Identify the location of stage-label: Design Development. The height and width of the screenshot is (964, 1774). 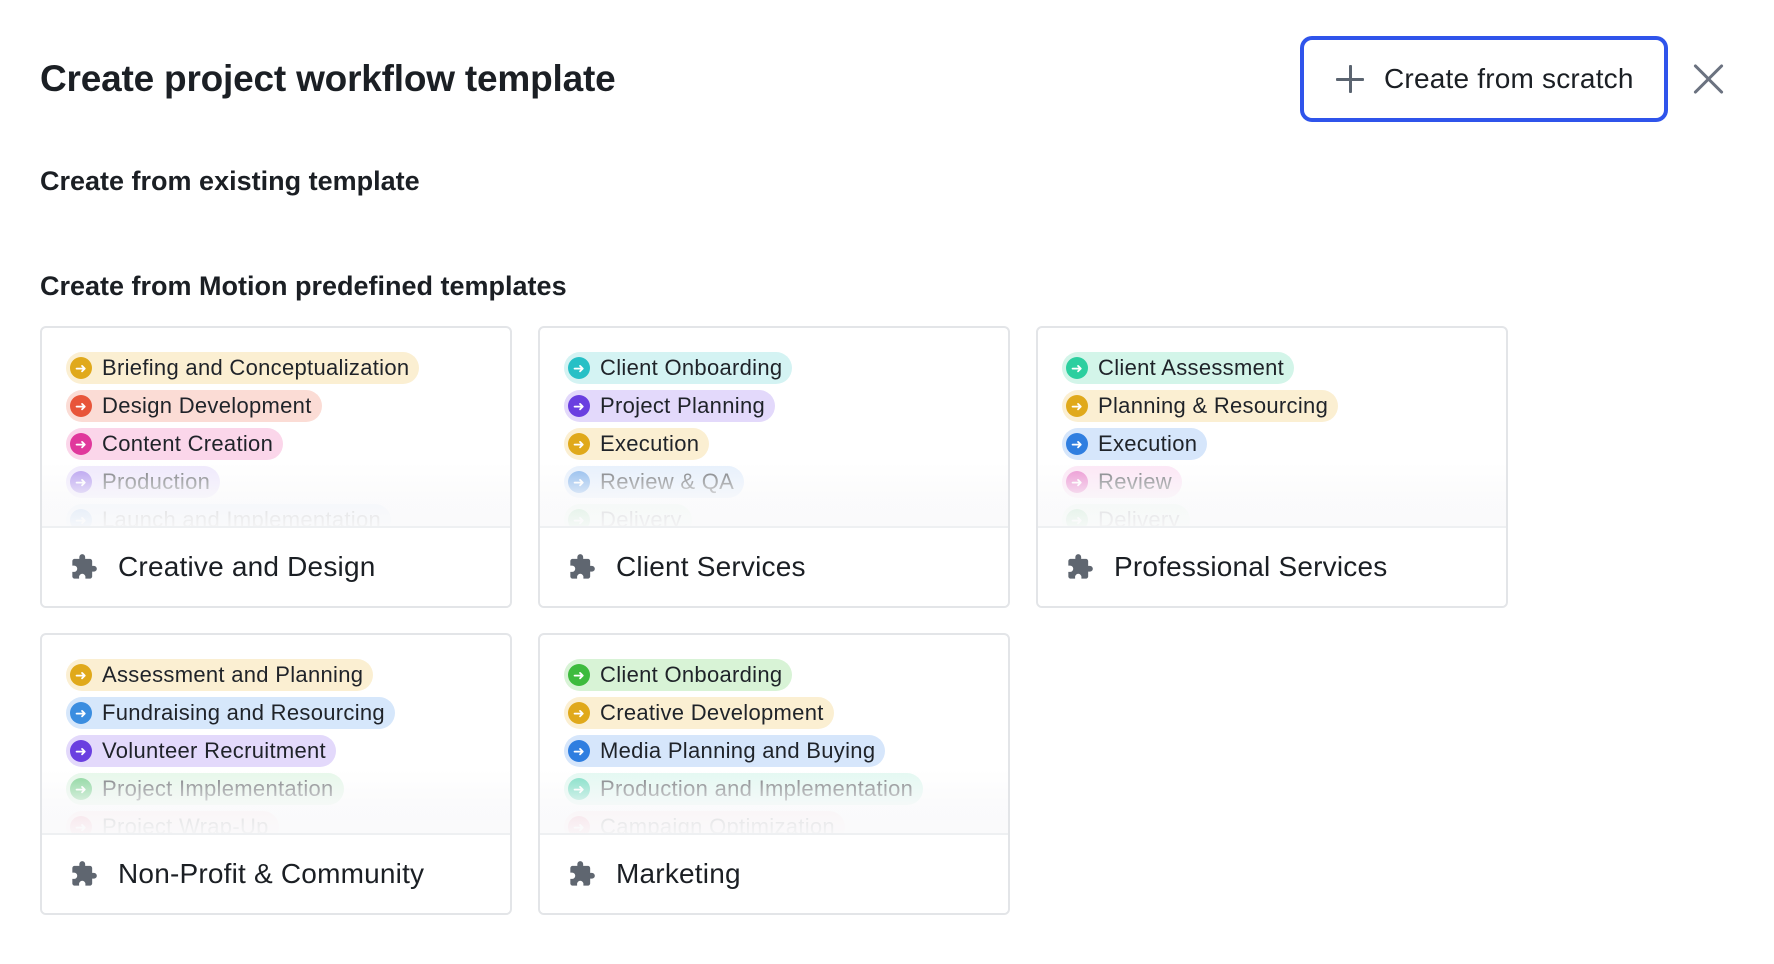
(207, 405).